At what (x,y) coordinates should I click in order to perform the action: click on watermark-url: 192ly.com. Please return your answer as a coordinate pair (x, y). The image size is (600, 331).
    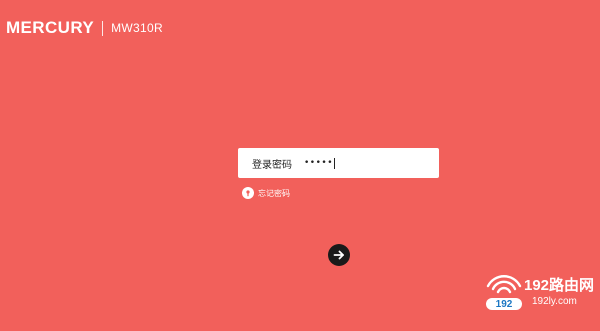
    Looking at the image, I should click on (554, 301).